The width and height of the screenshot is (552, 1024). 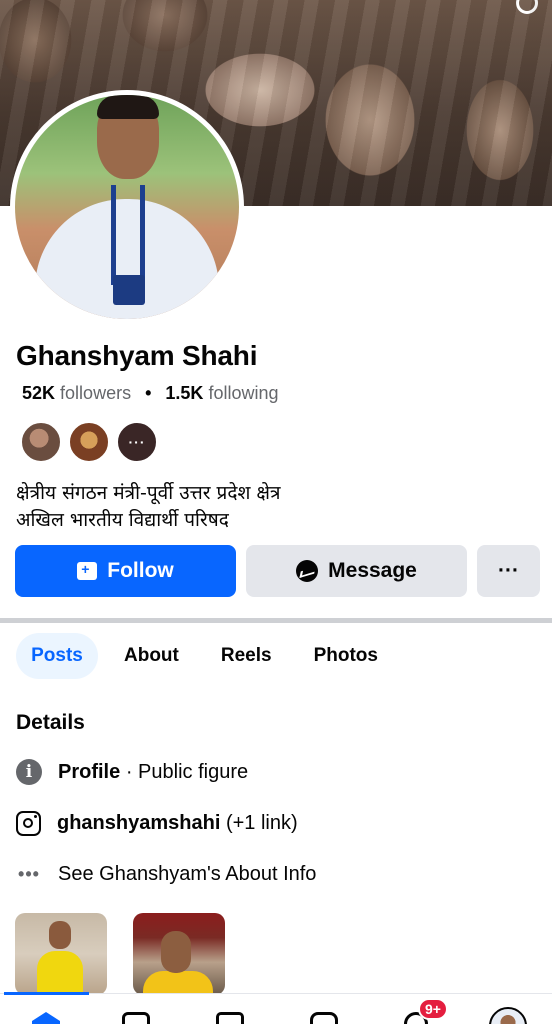 I want to click on mutual-friends: ···, so click(x=89, y=442).